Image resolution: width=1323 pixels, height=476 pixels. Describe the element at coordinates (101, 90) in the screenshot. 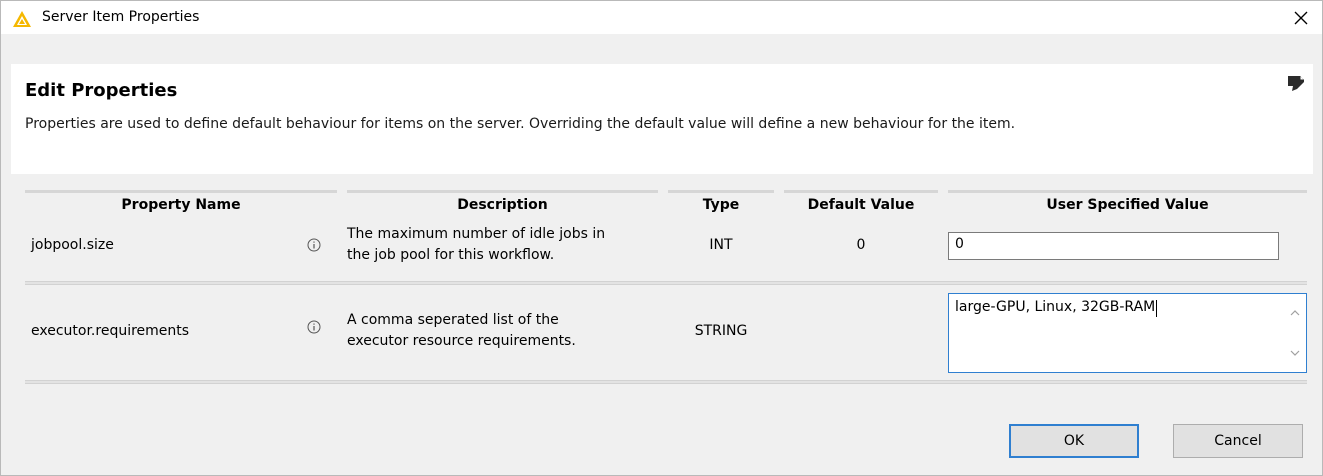

I see `page-title: Edit Properties` at that location.